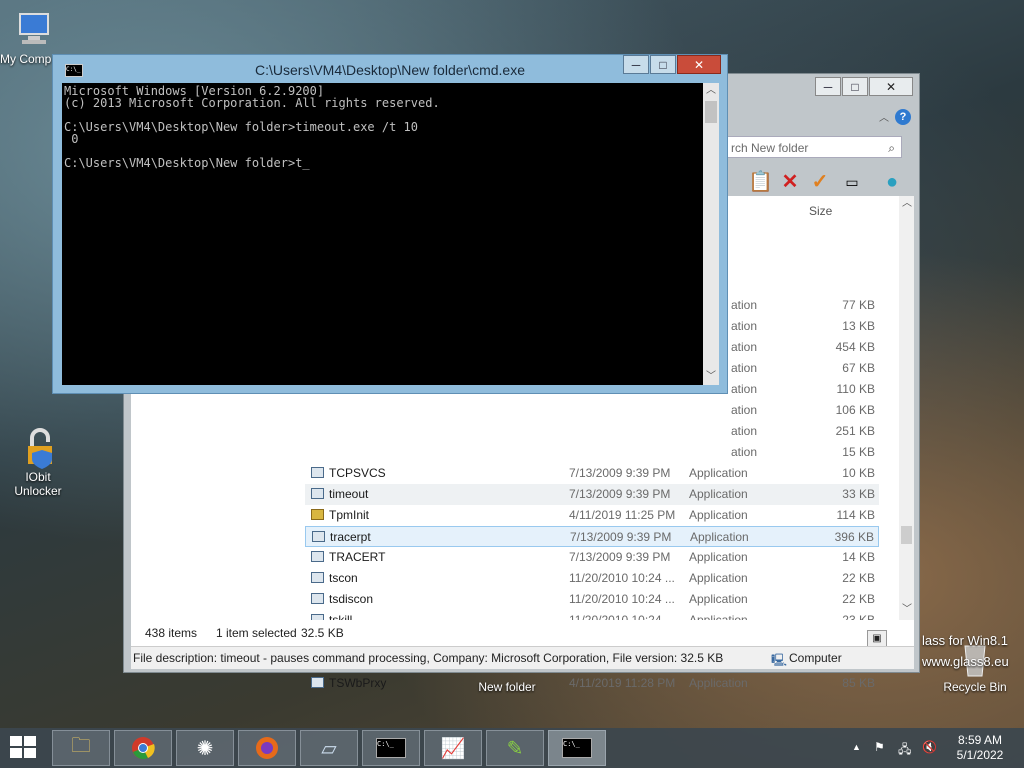  What do you see at coordinates (858, 557) in the screenshot?
I see `file-size: 14 KB` at bounding box center [858, 557].